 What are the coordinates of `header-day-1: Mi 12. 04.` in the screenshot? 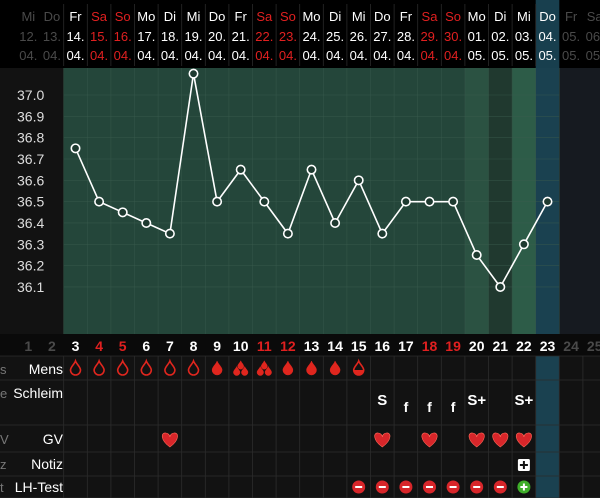 It's located at (28, 36).